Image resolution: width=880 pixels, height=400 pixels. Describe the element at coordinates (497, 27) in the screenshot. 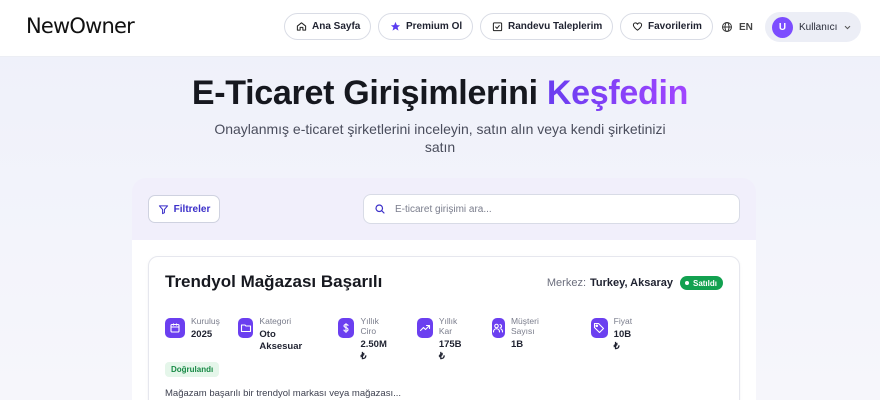

I see `calendar-check-icon` at that location.